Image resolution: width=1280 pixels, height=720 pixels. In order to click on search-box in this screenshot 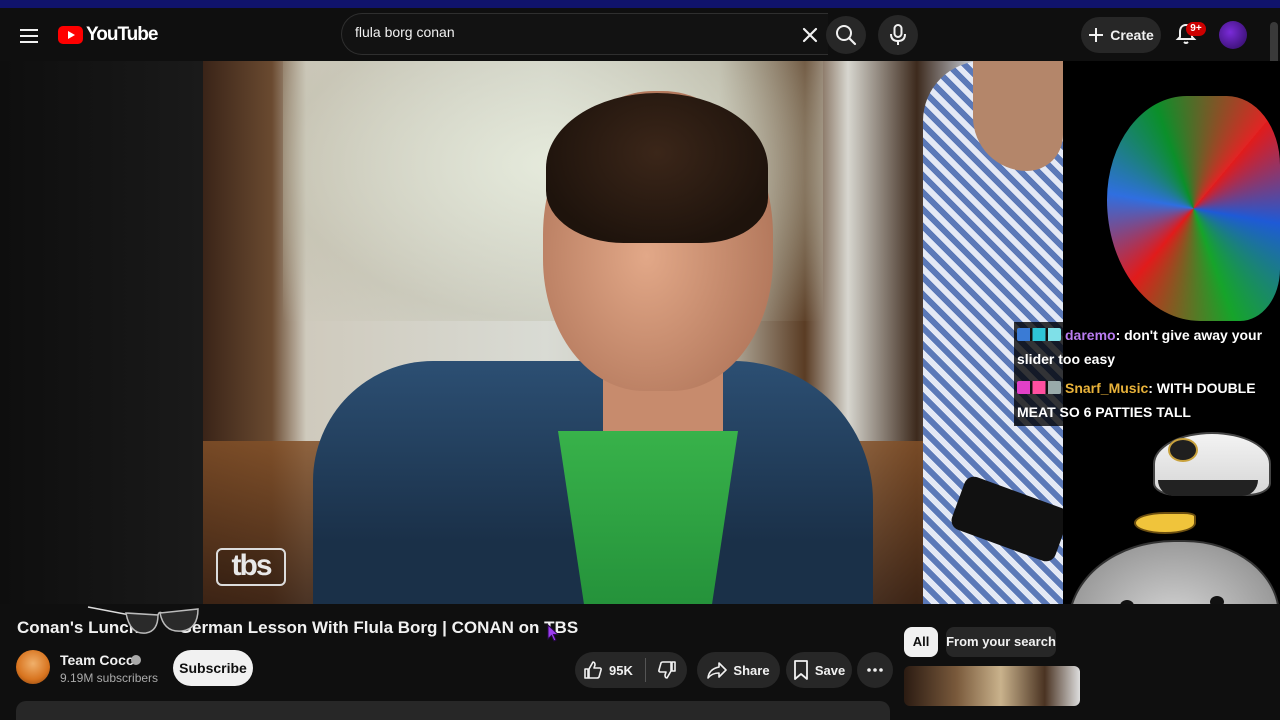, I will do `click(584, 34)`.